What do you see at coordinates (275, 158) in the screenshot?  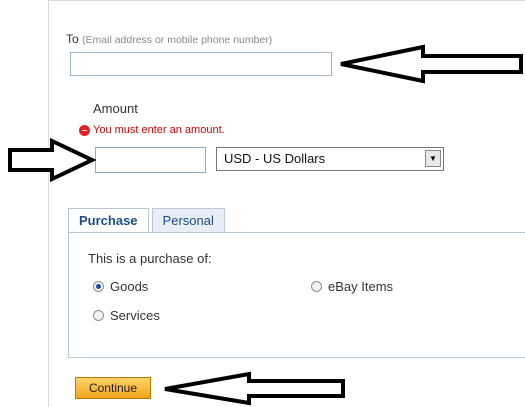 I see `currency-selected-value: USD - US Dollars` at bounding box center [275, 158].